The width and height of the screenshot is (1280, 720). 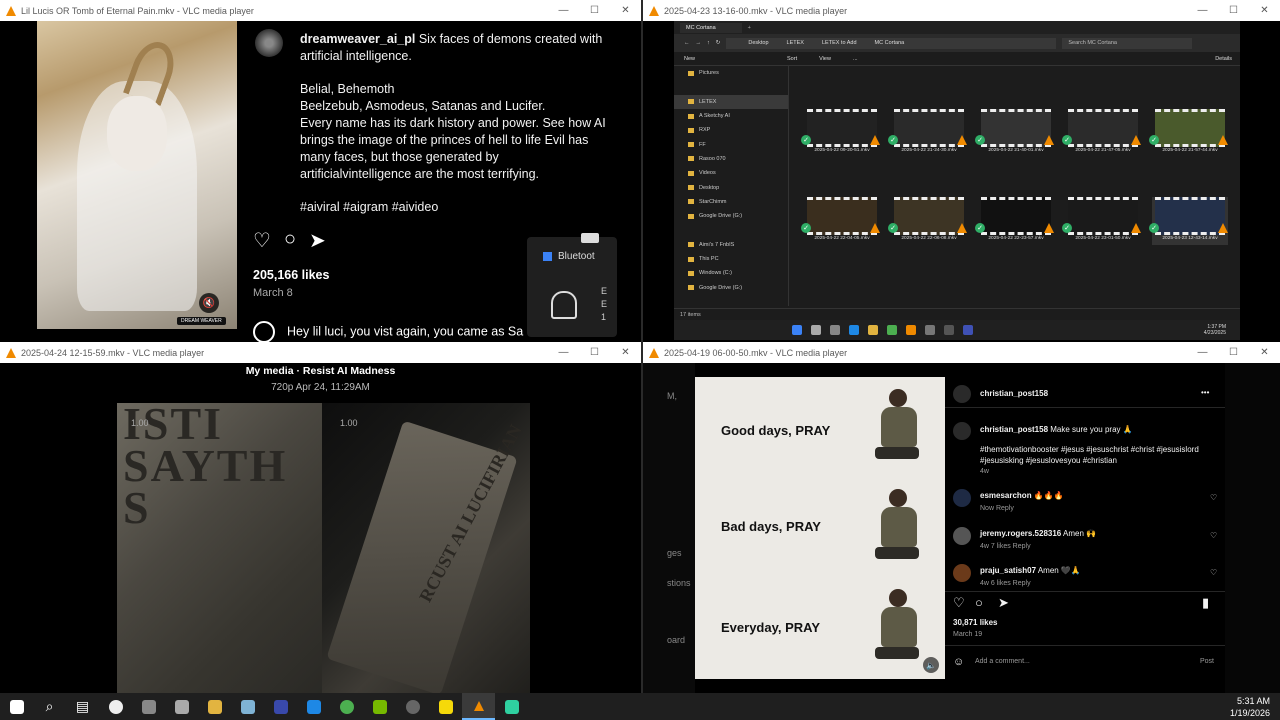 What do you see at coordinates (1207, 661) in the screenshot?
I see `post-button: Post` at bounding box center [1207, 661].